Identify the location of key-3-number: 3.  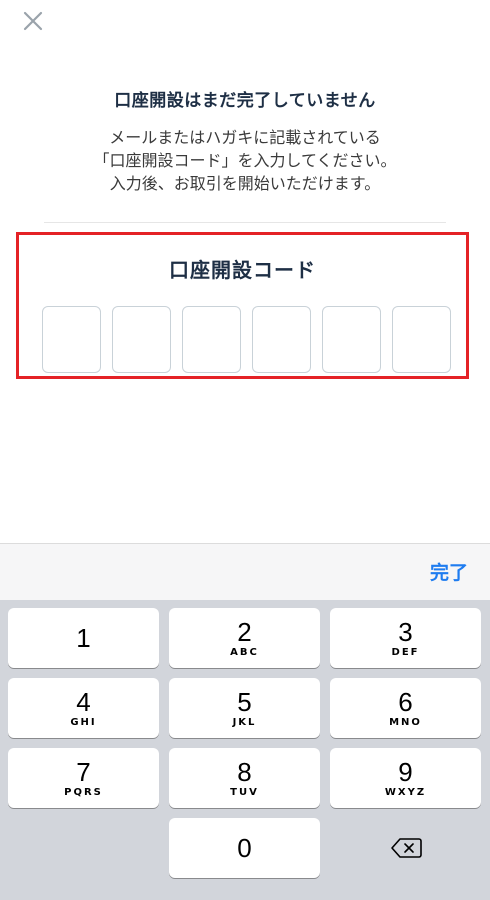
(405, 632).